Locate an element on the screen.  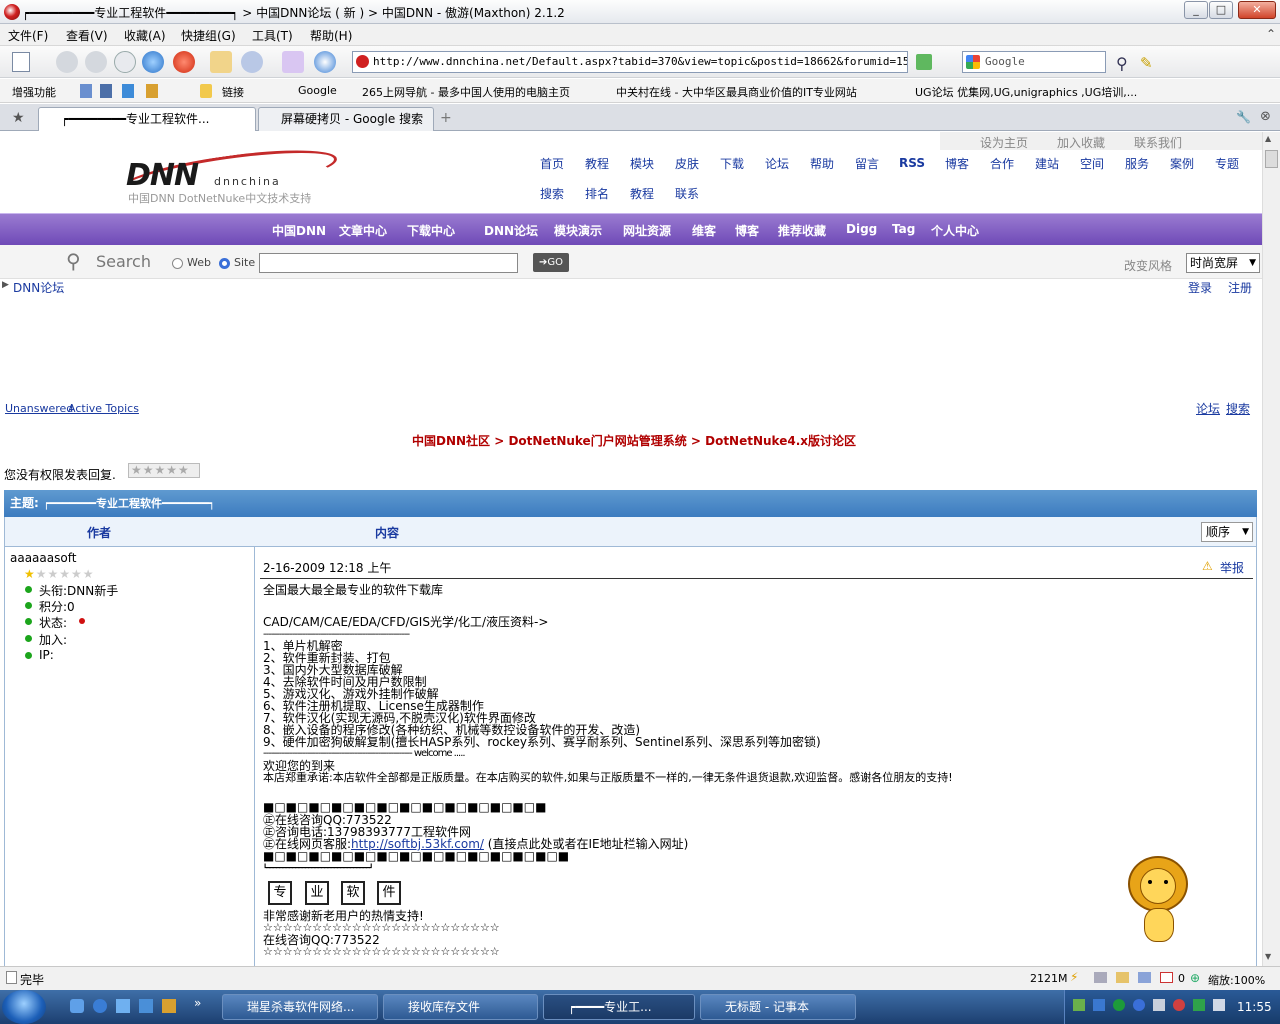
scroll-down-icon: ▼ is located at coordinates (1268, 956).